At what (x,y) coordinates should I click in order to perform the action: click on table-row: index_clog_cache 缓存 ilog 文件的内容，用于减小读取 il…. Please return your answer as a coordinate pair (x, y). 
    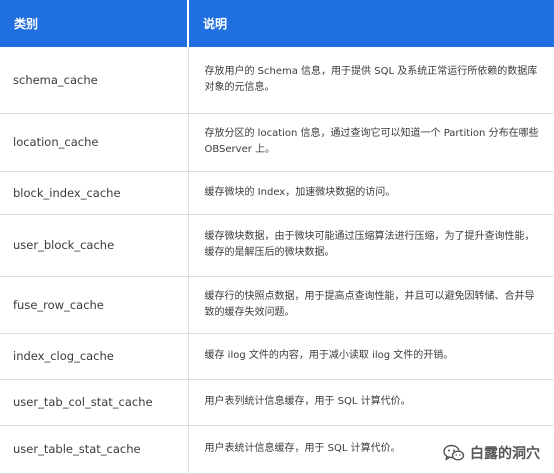
    Looking at the image, I should click on (277, 356).